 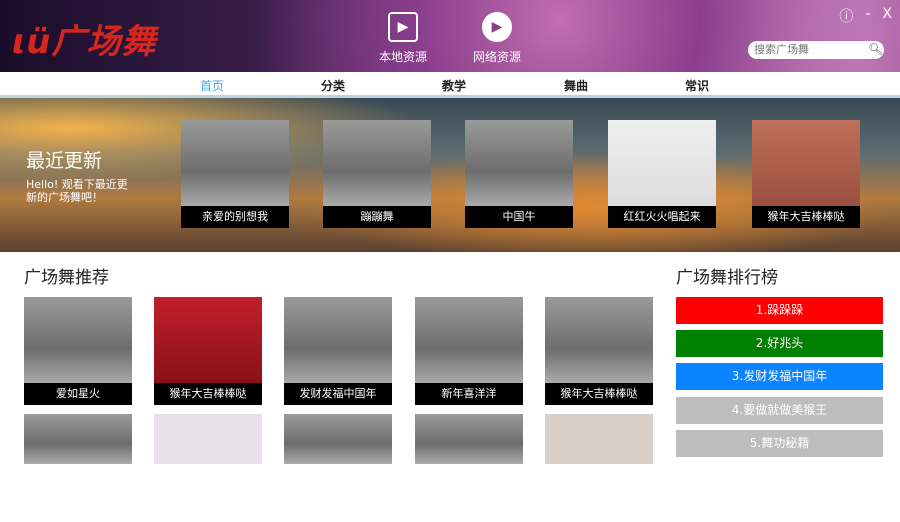 I want to click on info-button: ⓘ, so click(x=846, y=16).